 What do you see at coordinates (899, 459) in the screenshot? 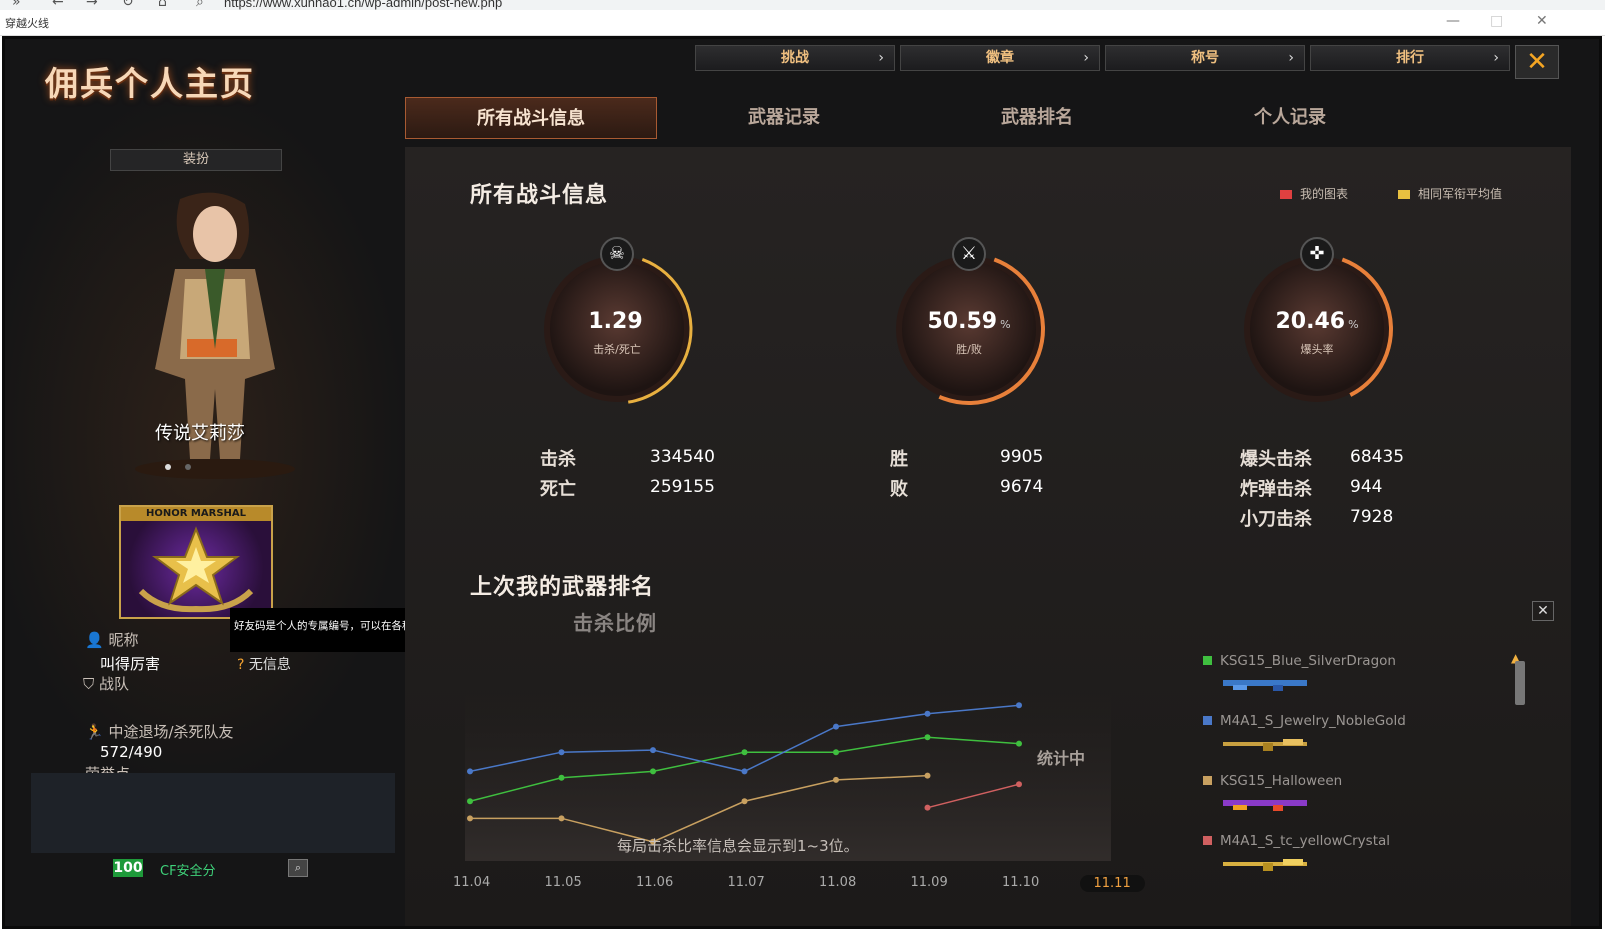
I see `wins-label: 胜` at bounding box center [899, 459].